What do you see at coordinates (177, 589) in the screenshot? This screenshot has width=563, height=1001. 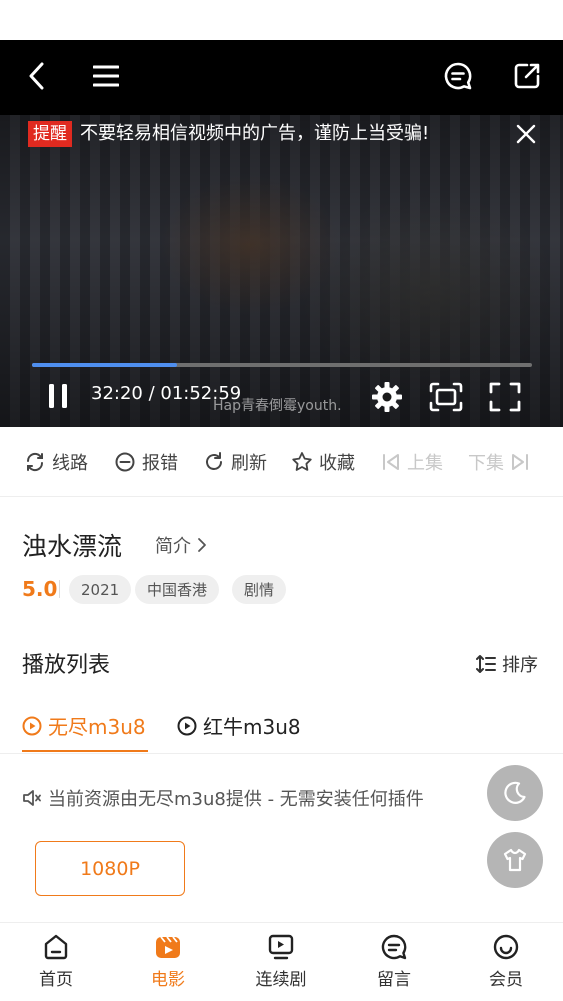 I see `tag-region: 中国香港` at bounding box center [177, 589].